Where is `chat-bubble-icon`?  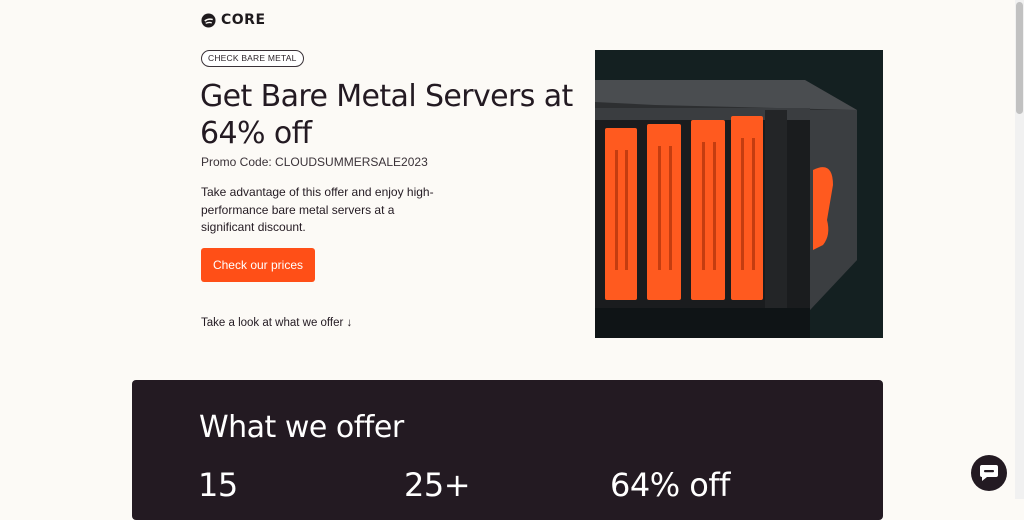 chat-bubble-icon is located at coordinates (989, 473).